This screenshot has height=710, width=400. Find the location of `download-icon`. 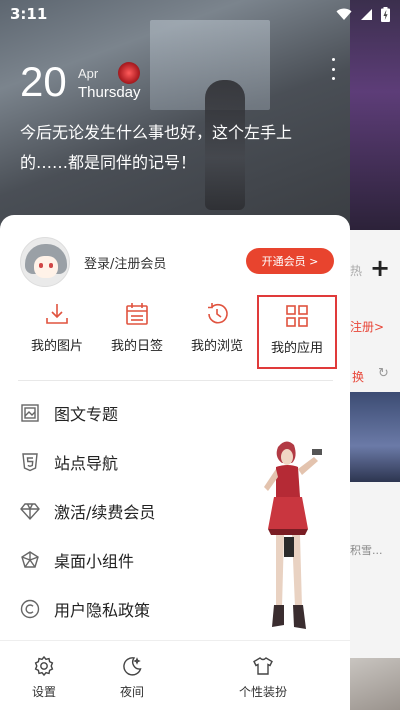

download-icon is located at coordinates (57, 318).